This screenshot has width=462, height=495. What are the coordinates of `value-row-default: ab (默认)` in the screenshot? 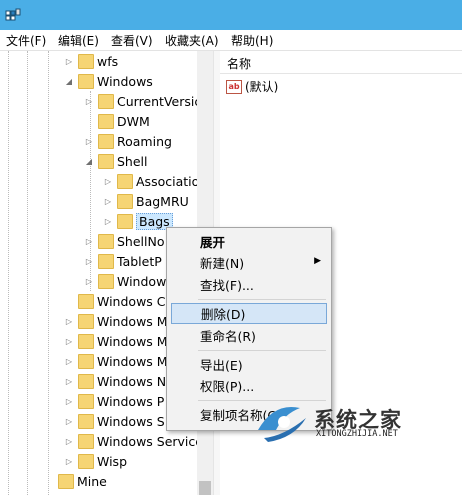 It's located at (252, 86).